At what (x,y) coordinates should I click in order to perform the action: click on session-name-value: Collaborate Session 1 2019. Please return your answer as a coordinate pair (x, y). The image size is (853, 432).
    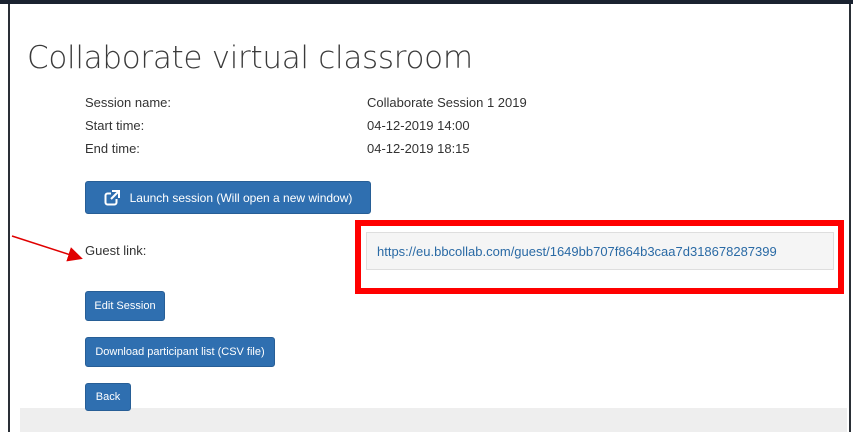
    Looking at the image, I should click on (447, 102).